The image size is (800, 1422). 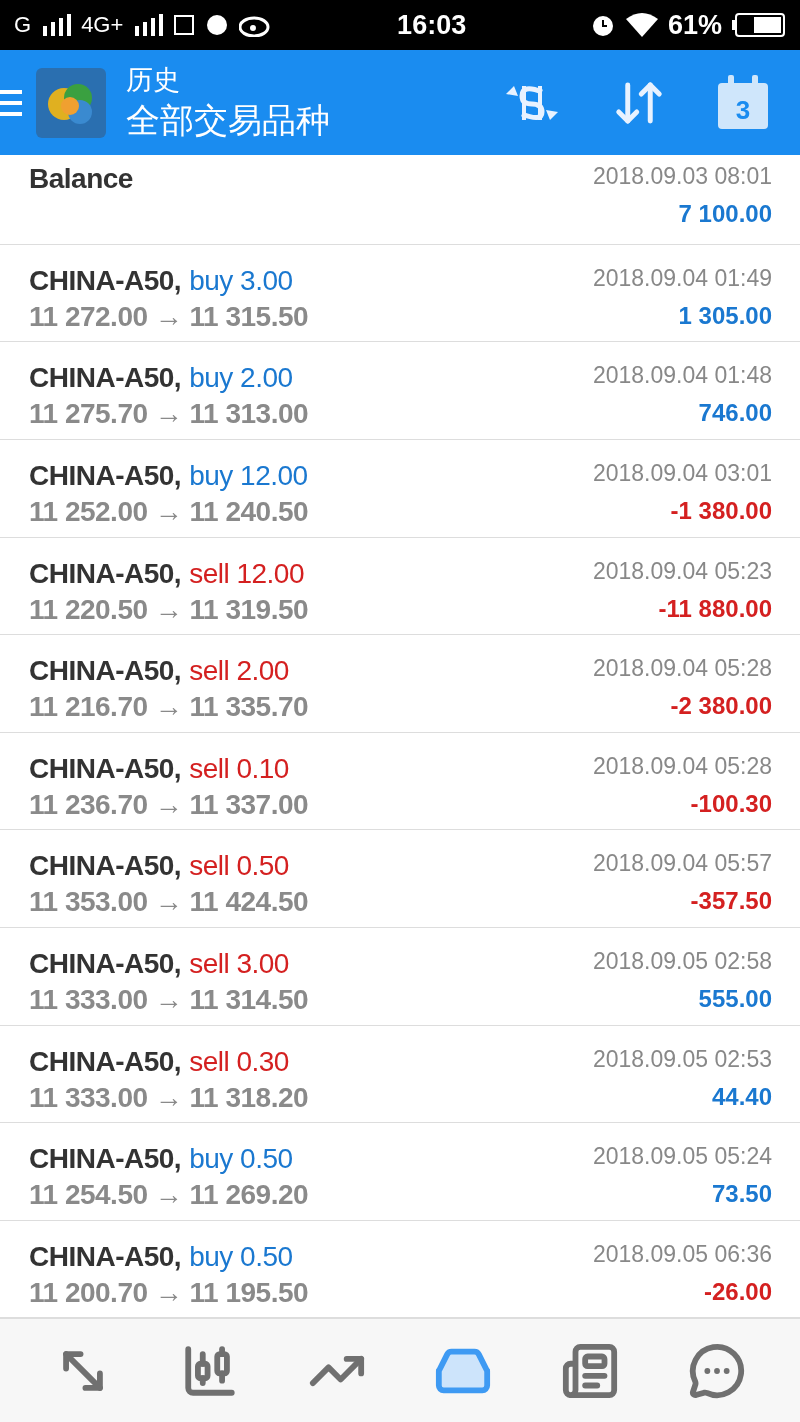 I want to click on symbol-filter: 全部交易品种, so click(x=289, y=120).